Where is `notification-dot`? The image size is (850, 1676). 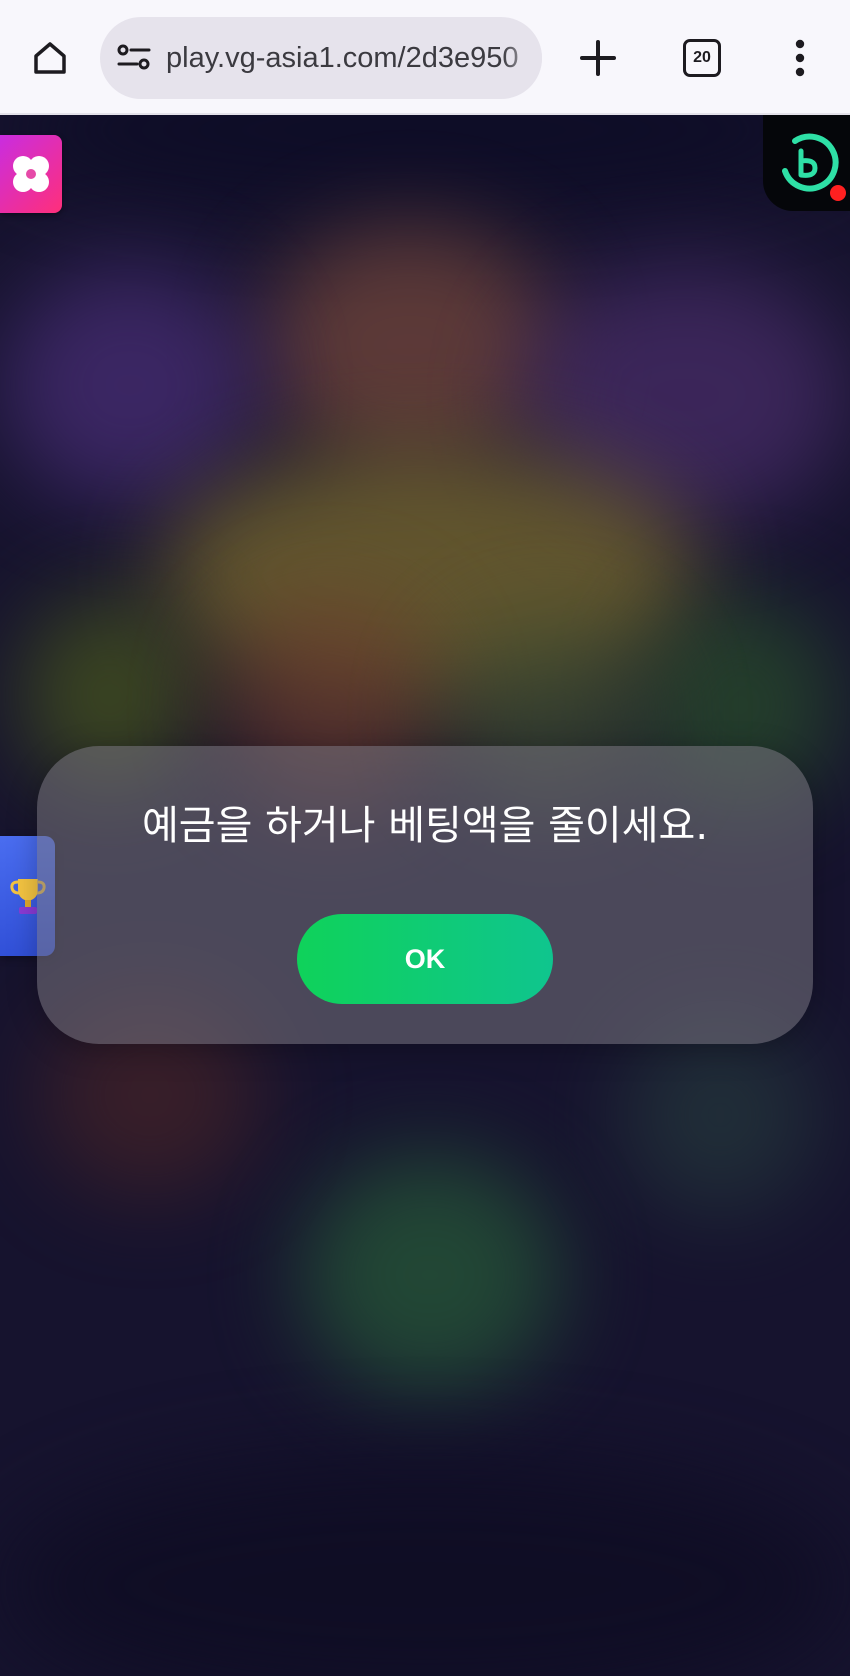
notification-dot is located at coordinates (838, 193).